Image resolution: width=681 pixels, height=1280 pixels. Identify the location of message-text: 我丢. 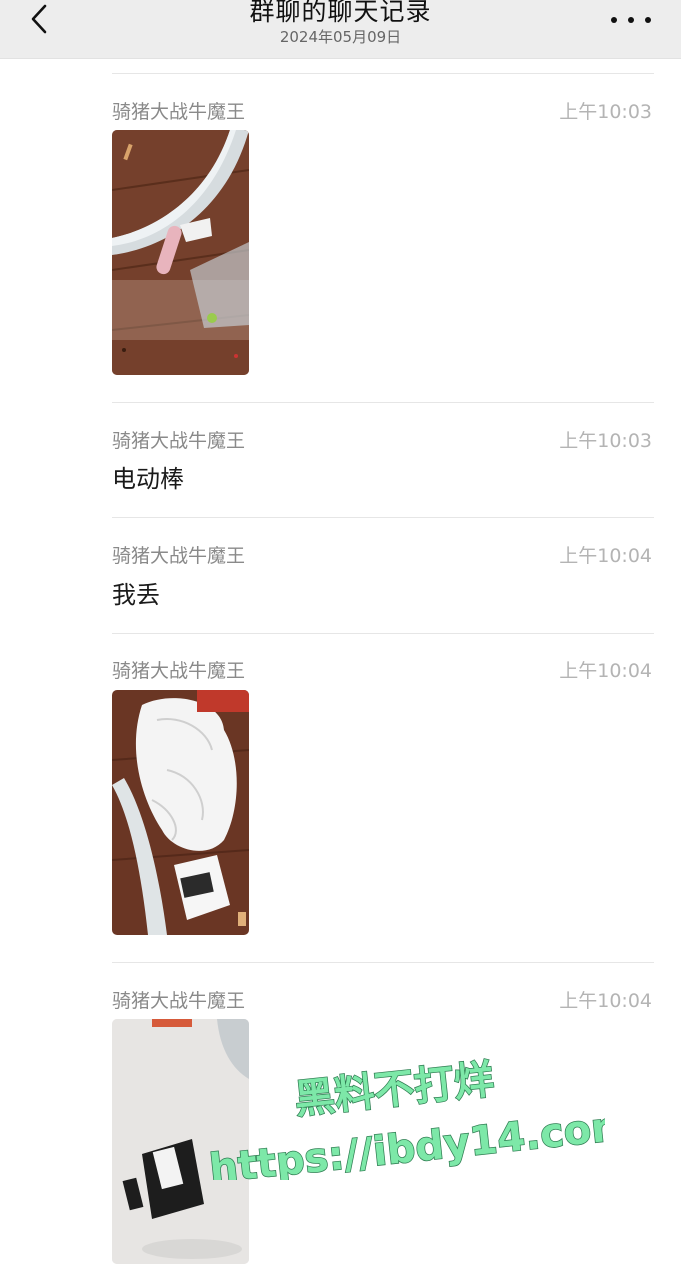
(136, 595).